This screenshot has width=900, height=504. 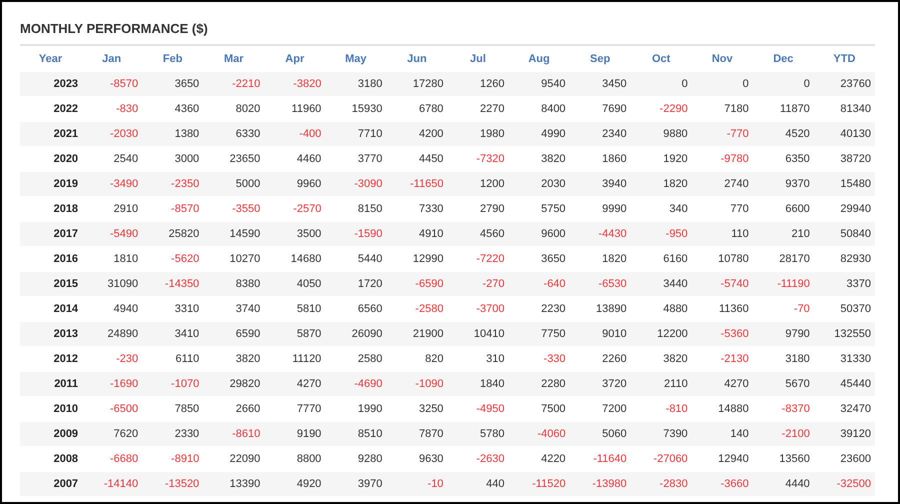 I want to click on table-cell: 5060, so click(x=600, y=434).